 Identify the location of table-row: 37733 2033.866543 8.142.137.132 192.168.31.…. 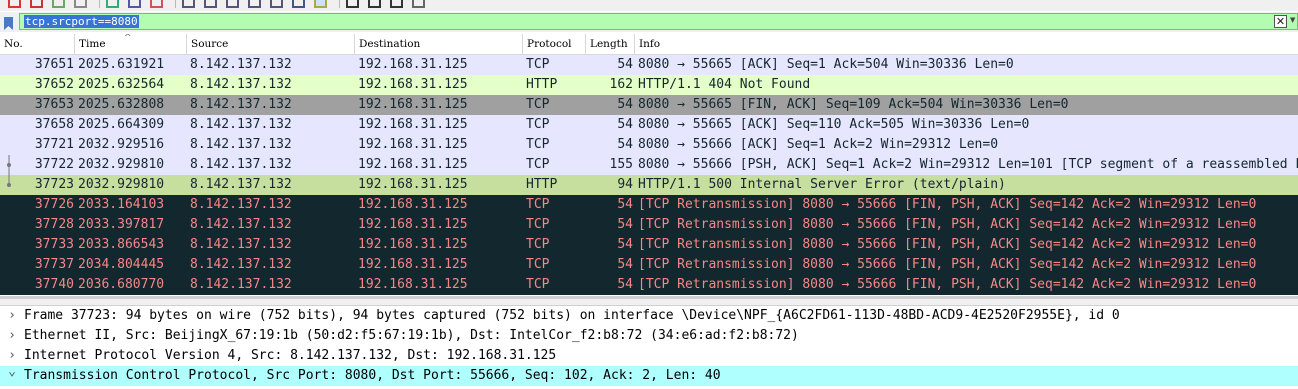
(649, 245).